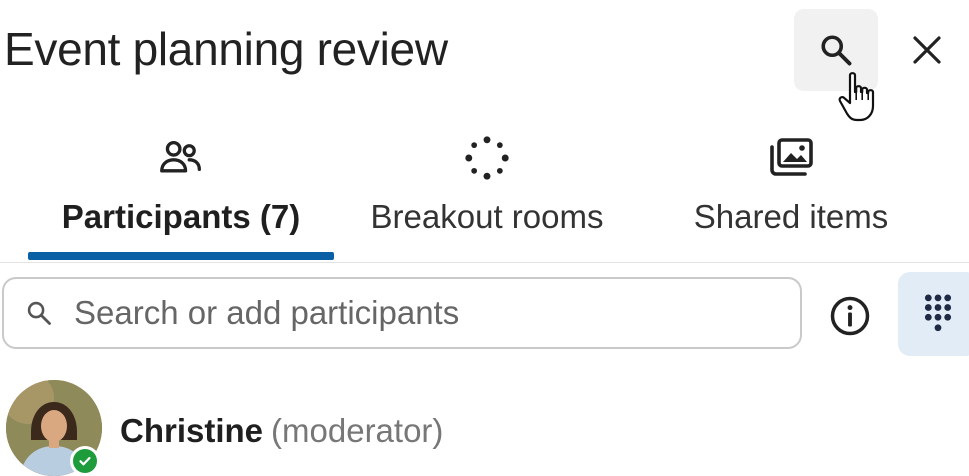  Describe the element at coordinates (484, 262) in the screenshot. I see `tab-divider` at that location.